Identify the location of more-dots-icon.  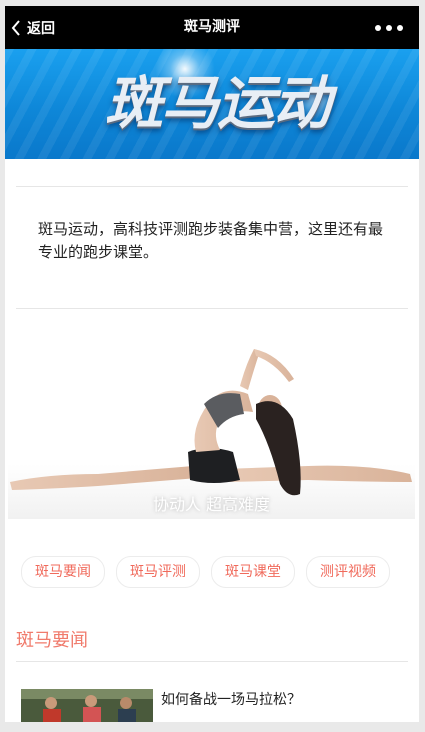
(378, 27).